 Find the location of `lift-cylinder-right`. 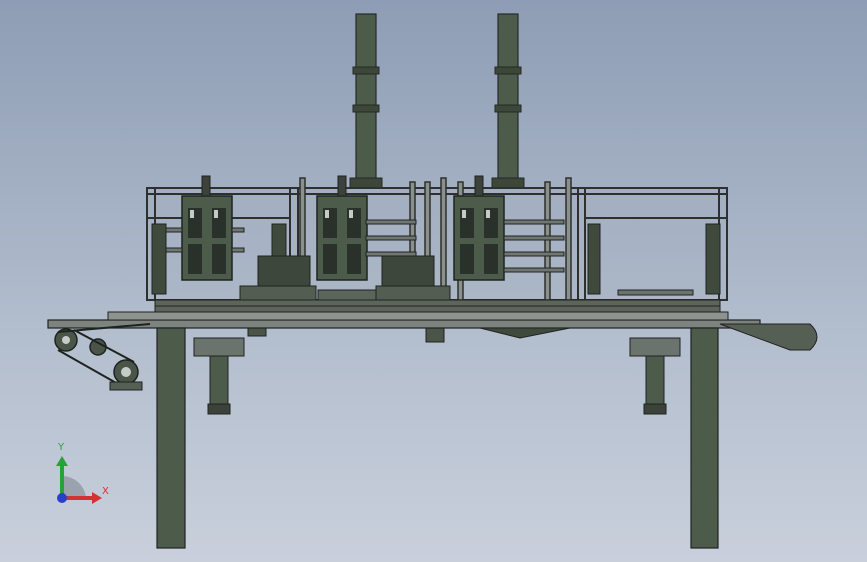

lift-cylinder-right is located at coordinates (655, 376).